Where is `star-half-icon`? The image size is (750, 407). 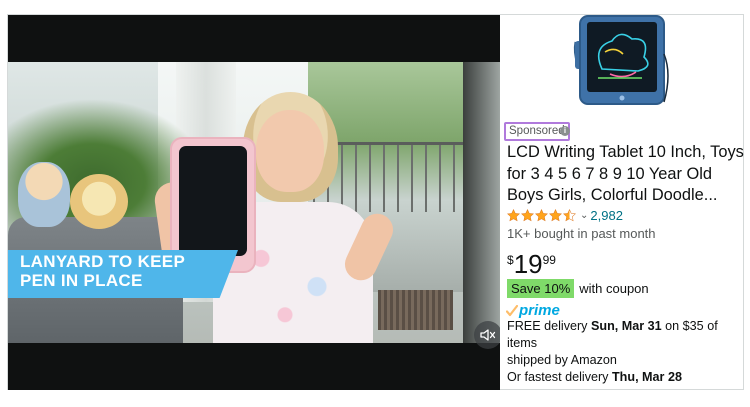 star-half-icon is located at coordinates (569, 214).